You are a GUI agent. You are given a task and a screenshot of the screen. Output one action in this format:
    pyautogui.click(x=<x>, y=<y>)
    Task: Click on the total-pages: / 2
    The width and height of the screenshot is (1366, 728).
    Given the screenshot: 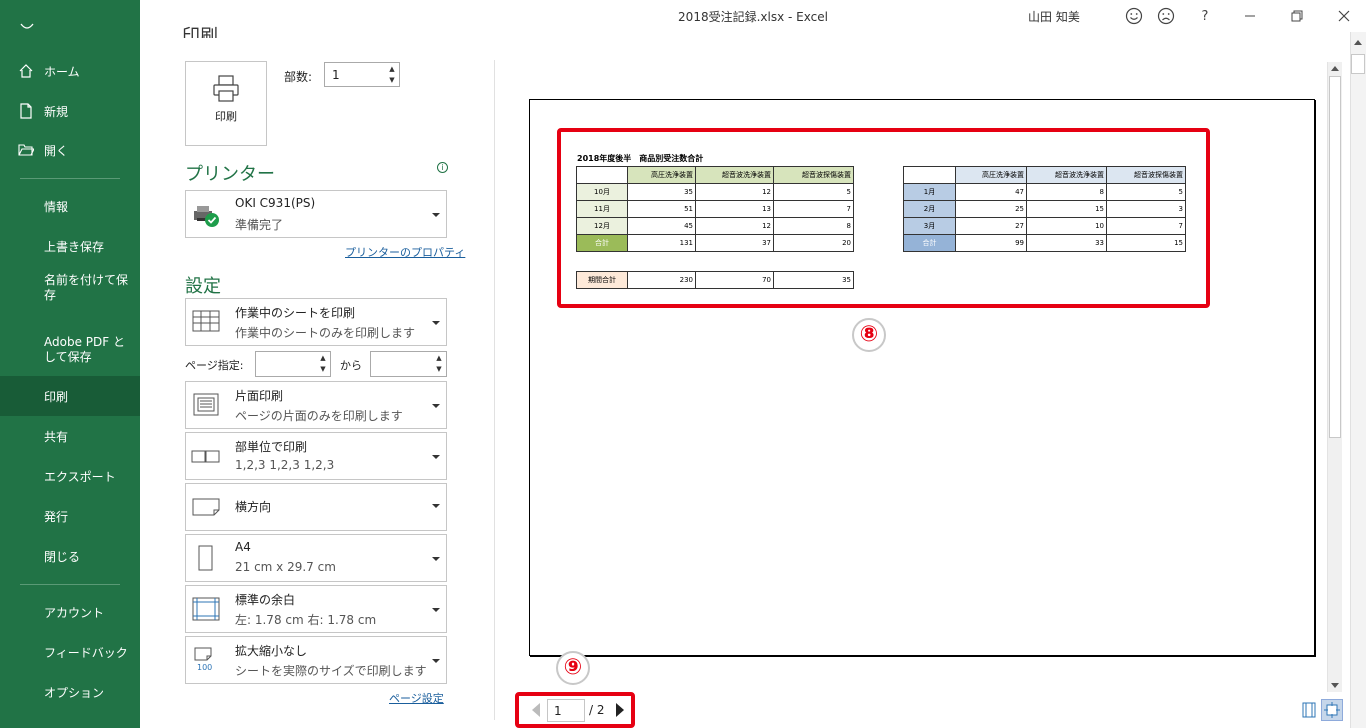 What is the action you would take?
    pyautogui.click(x=597, y=710)
    